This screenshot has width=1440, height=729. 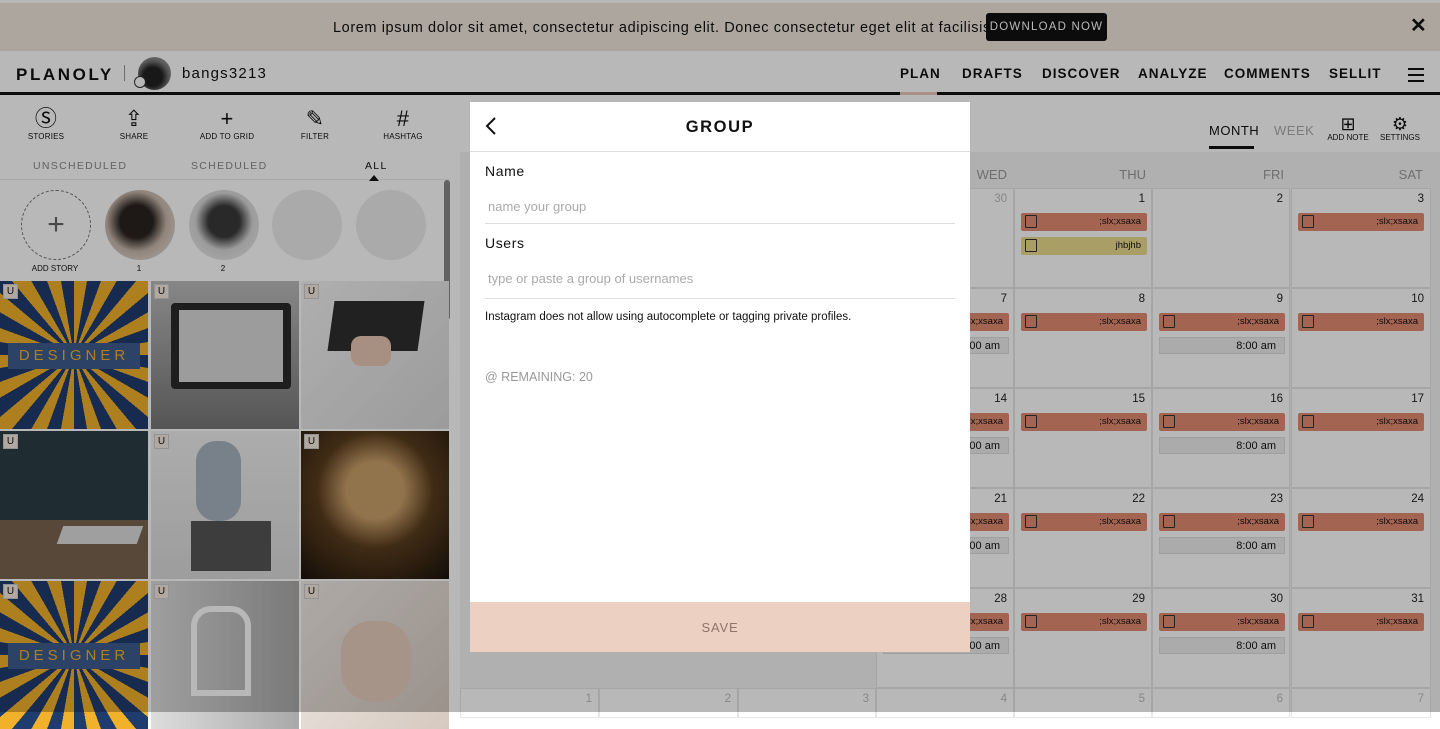 What do you see at coordinates (539, 377) in the screenshot?
I see `remaining-counter: @ REMAINING: 20` at bounding box center [539, 377].